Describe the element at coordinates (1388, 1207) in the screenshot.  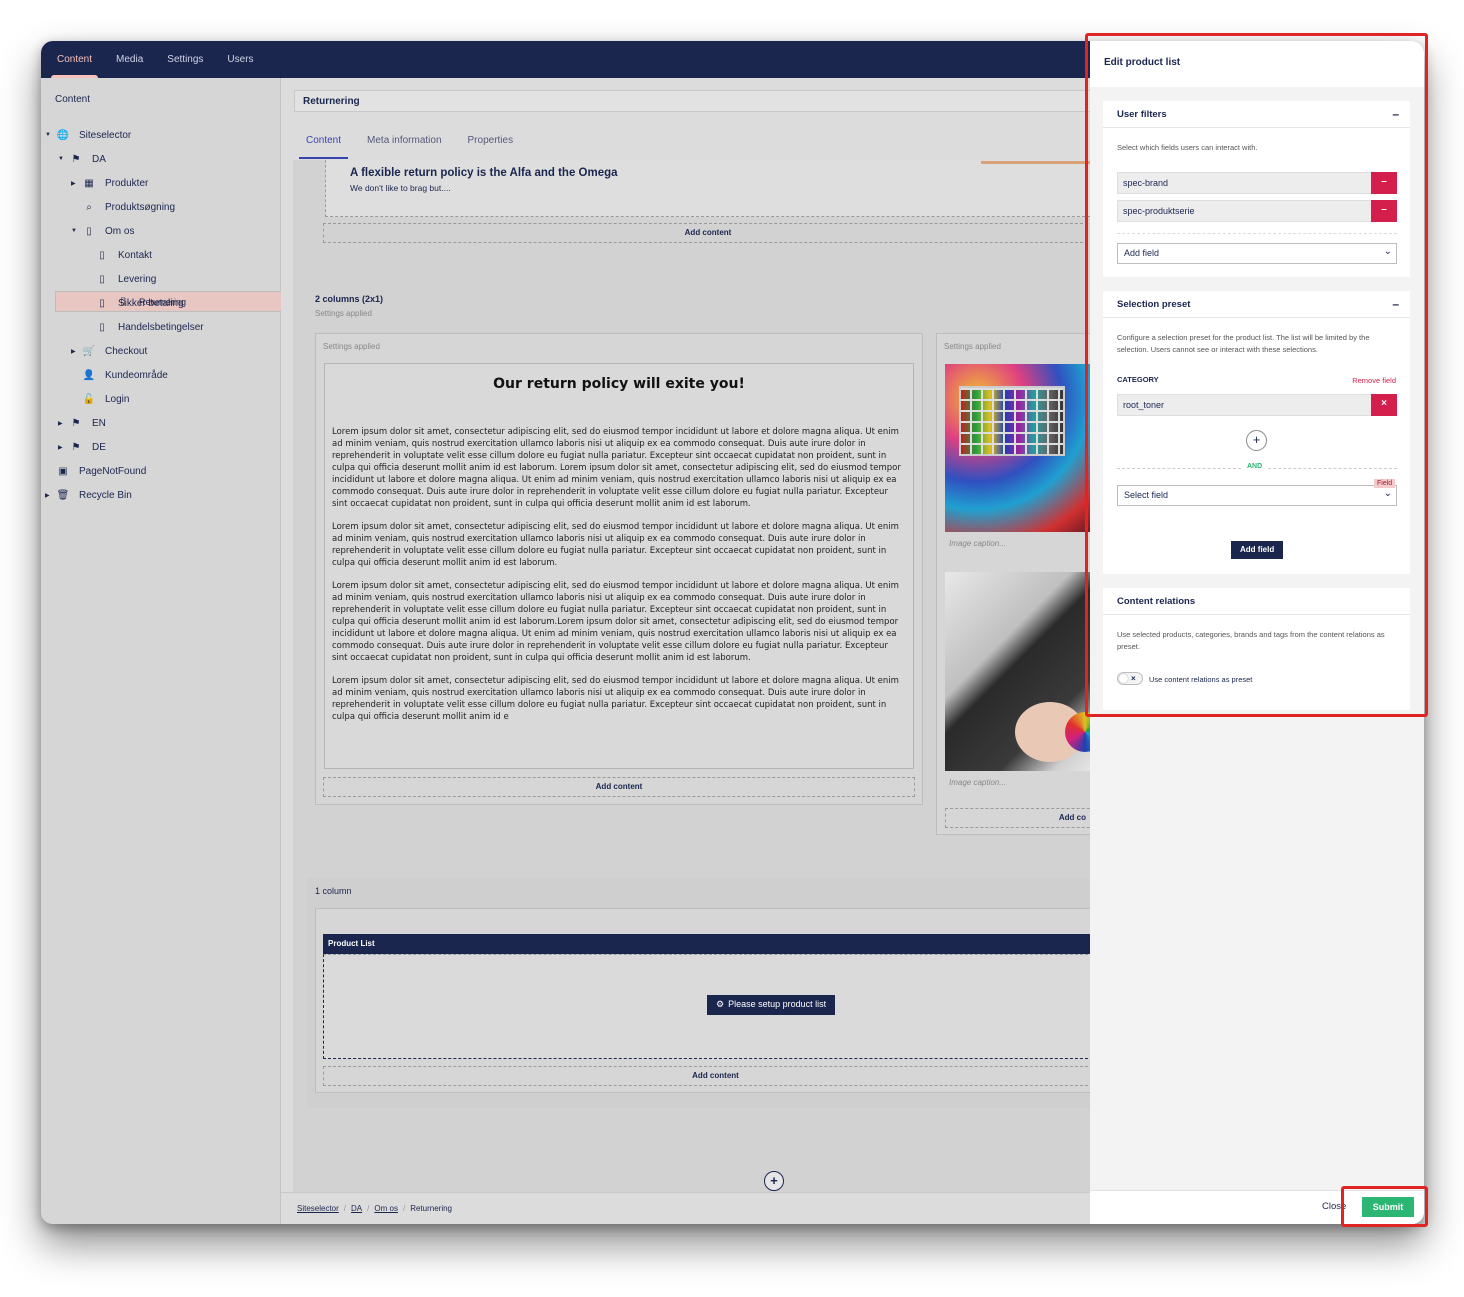
I see `submit-button: Submit` at that location.